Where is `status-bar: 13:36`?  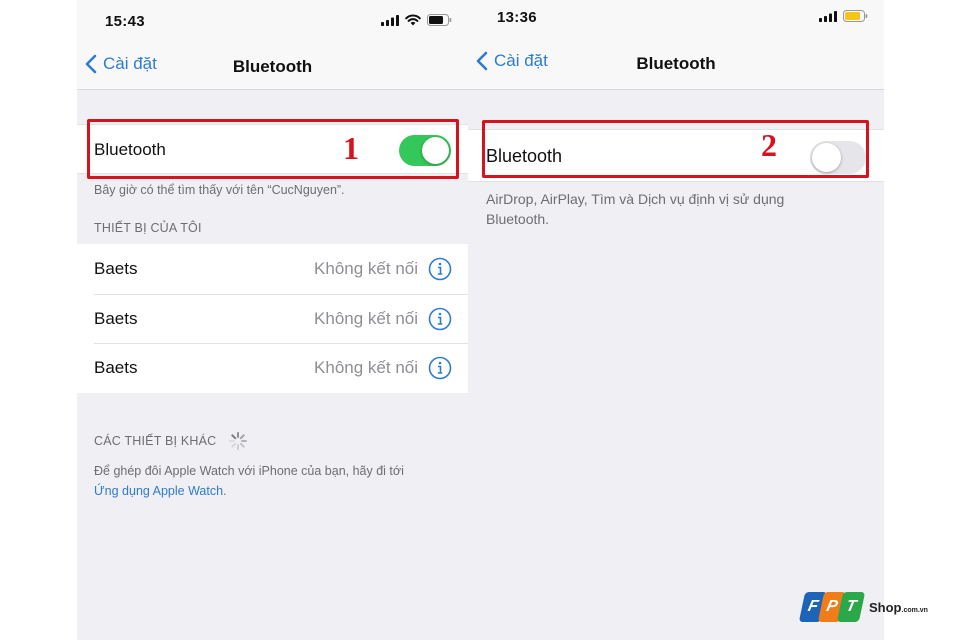 status-bar: 13:36 is located at coordinates (676, 18).